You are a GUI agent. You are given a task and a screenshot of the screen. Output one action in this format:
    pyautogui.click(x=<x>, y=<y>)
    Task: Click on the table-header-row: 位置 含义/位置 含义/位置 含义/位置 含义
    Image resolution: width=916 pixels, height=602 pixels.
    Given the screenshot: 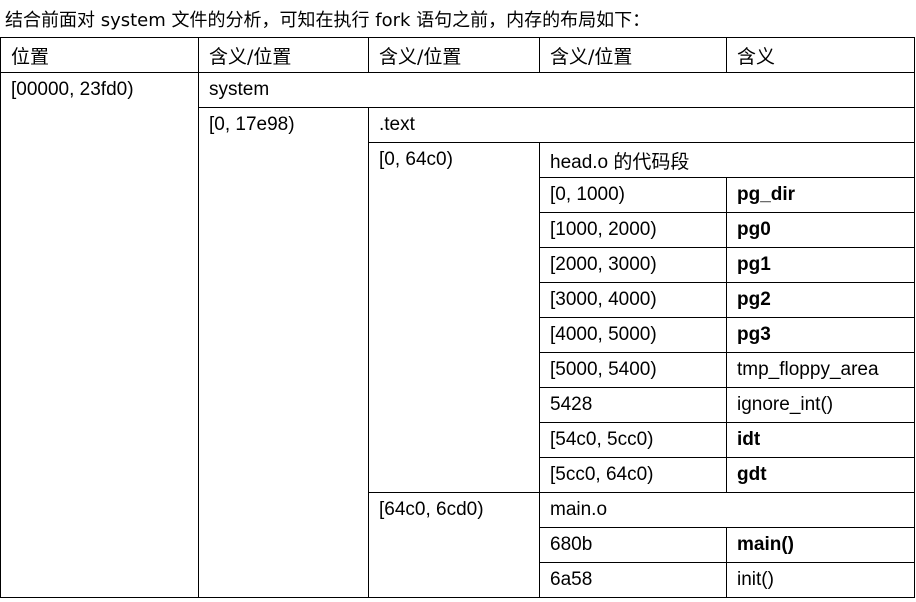 What is the action you would take?
    pyautogui.click(x=457, y=55)
    